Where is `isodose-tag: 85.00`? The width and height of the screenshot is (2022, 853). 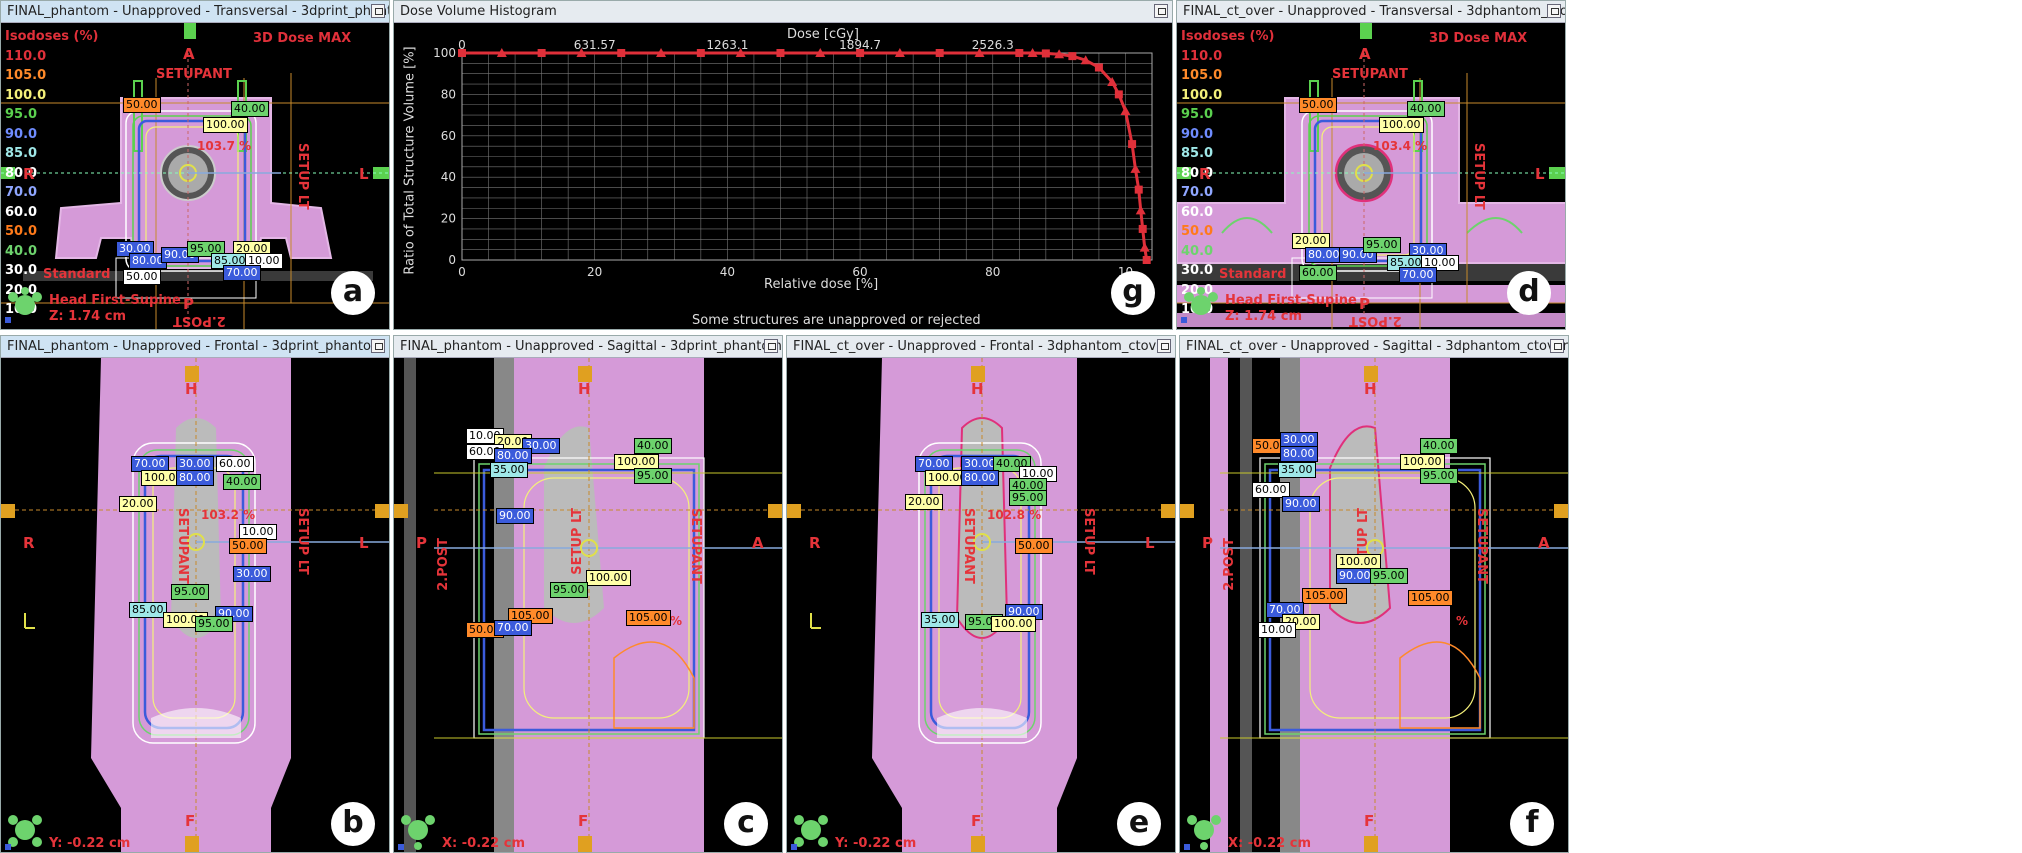 isodose-tag: 85.00 is located at coordinates (148, 610).